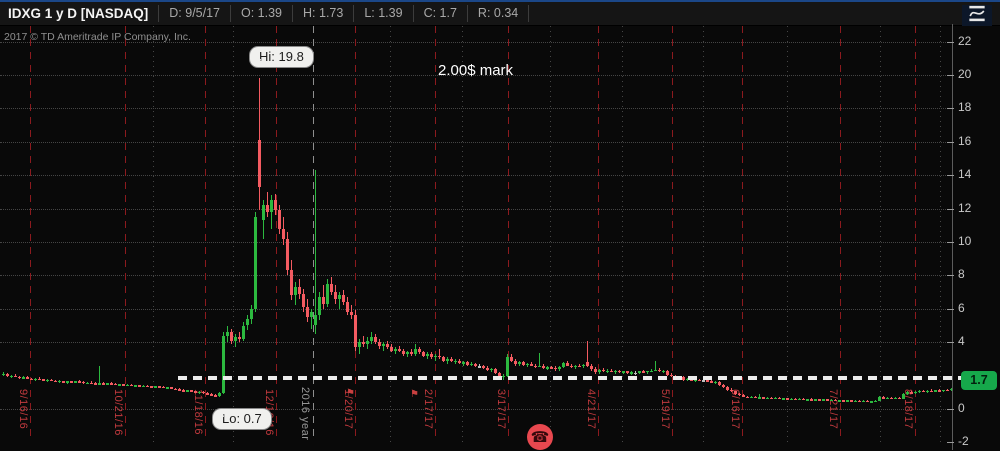 This screenshot has width=1000, height=451. What do you see at coordinates (965, 40) in the screenshot?
I see `price-axis-label: 22` at bounding box center [965, 40].